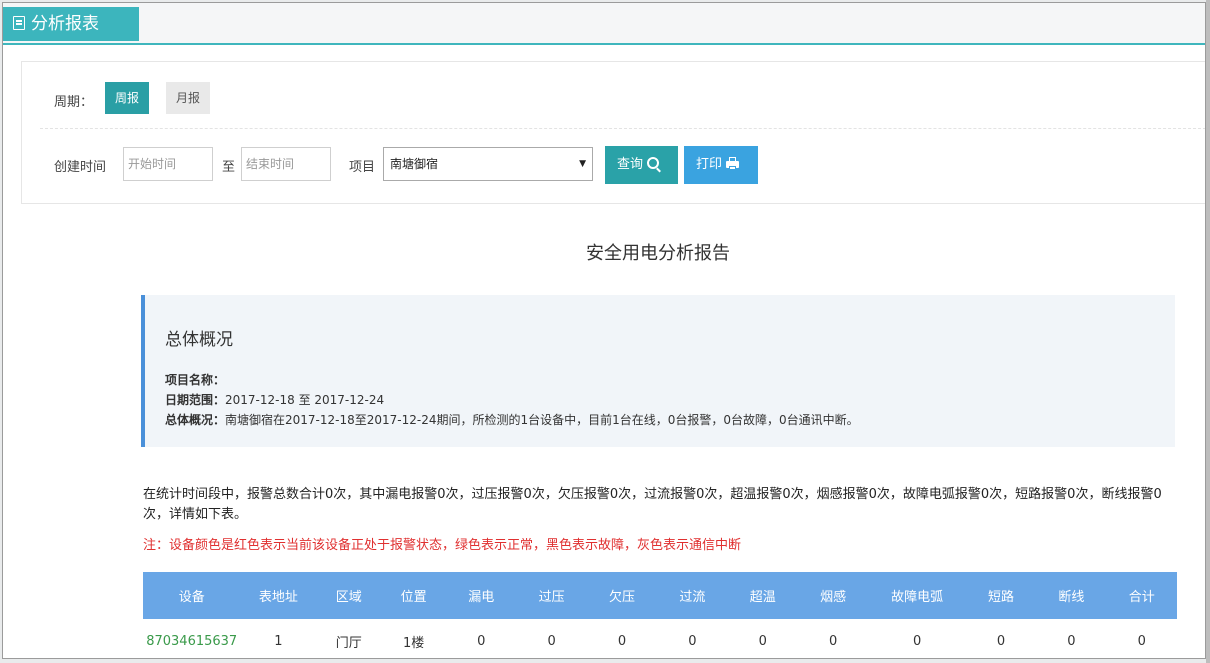  What do you see at coordinates (692, 595) in the screenshot?
I see `column-header: 过流` at bounding box center [692, 595].